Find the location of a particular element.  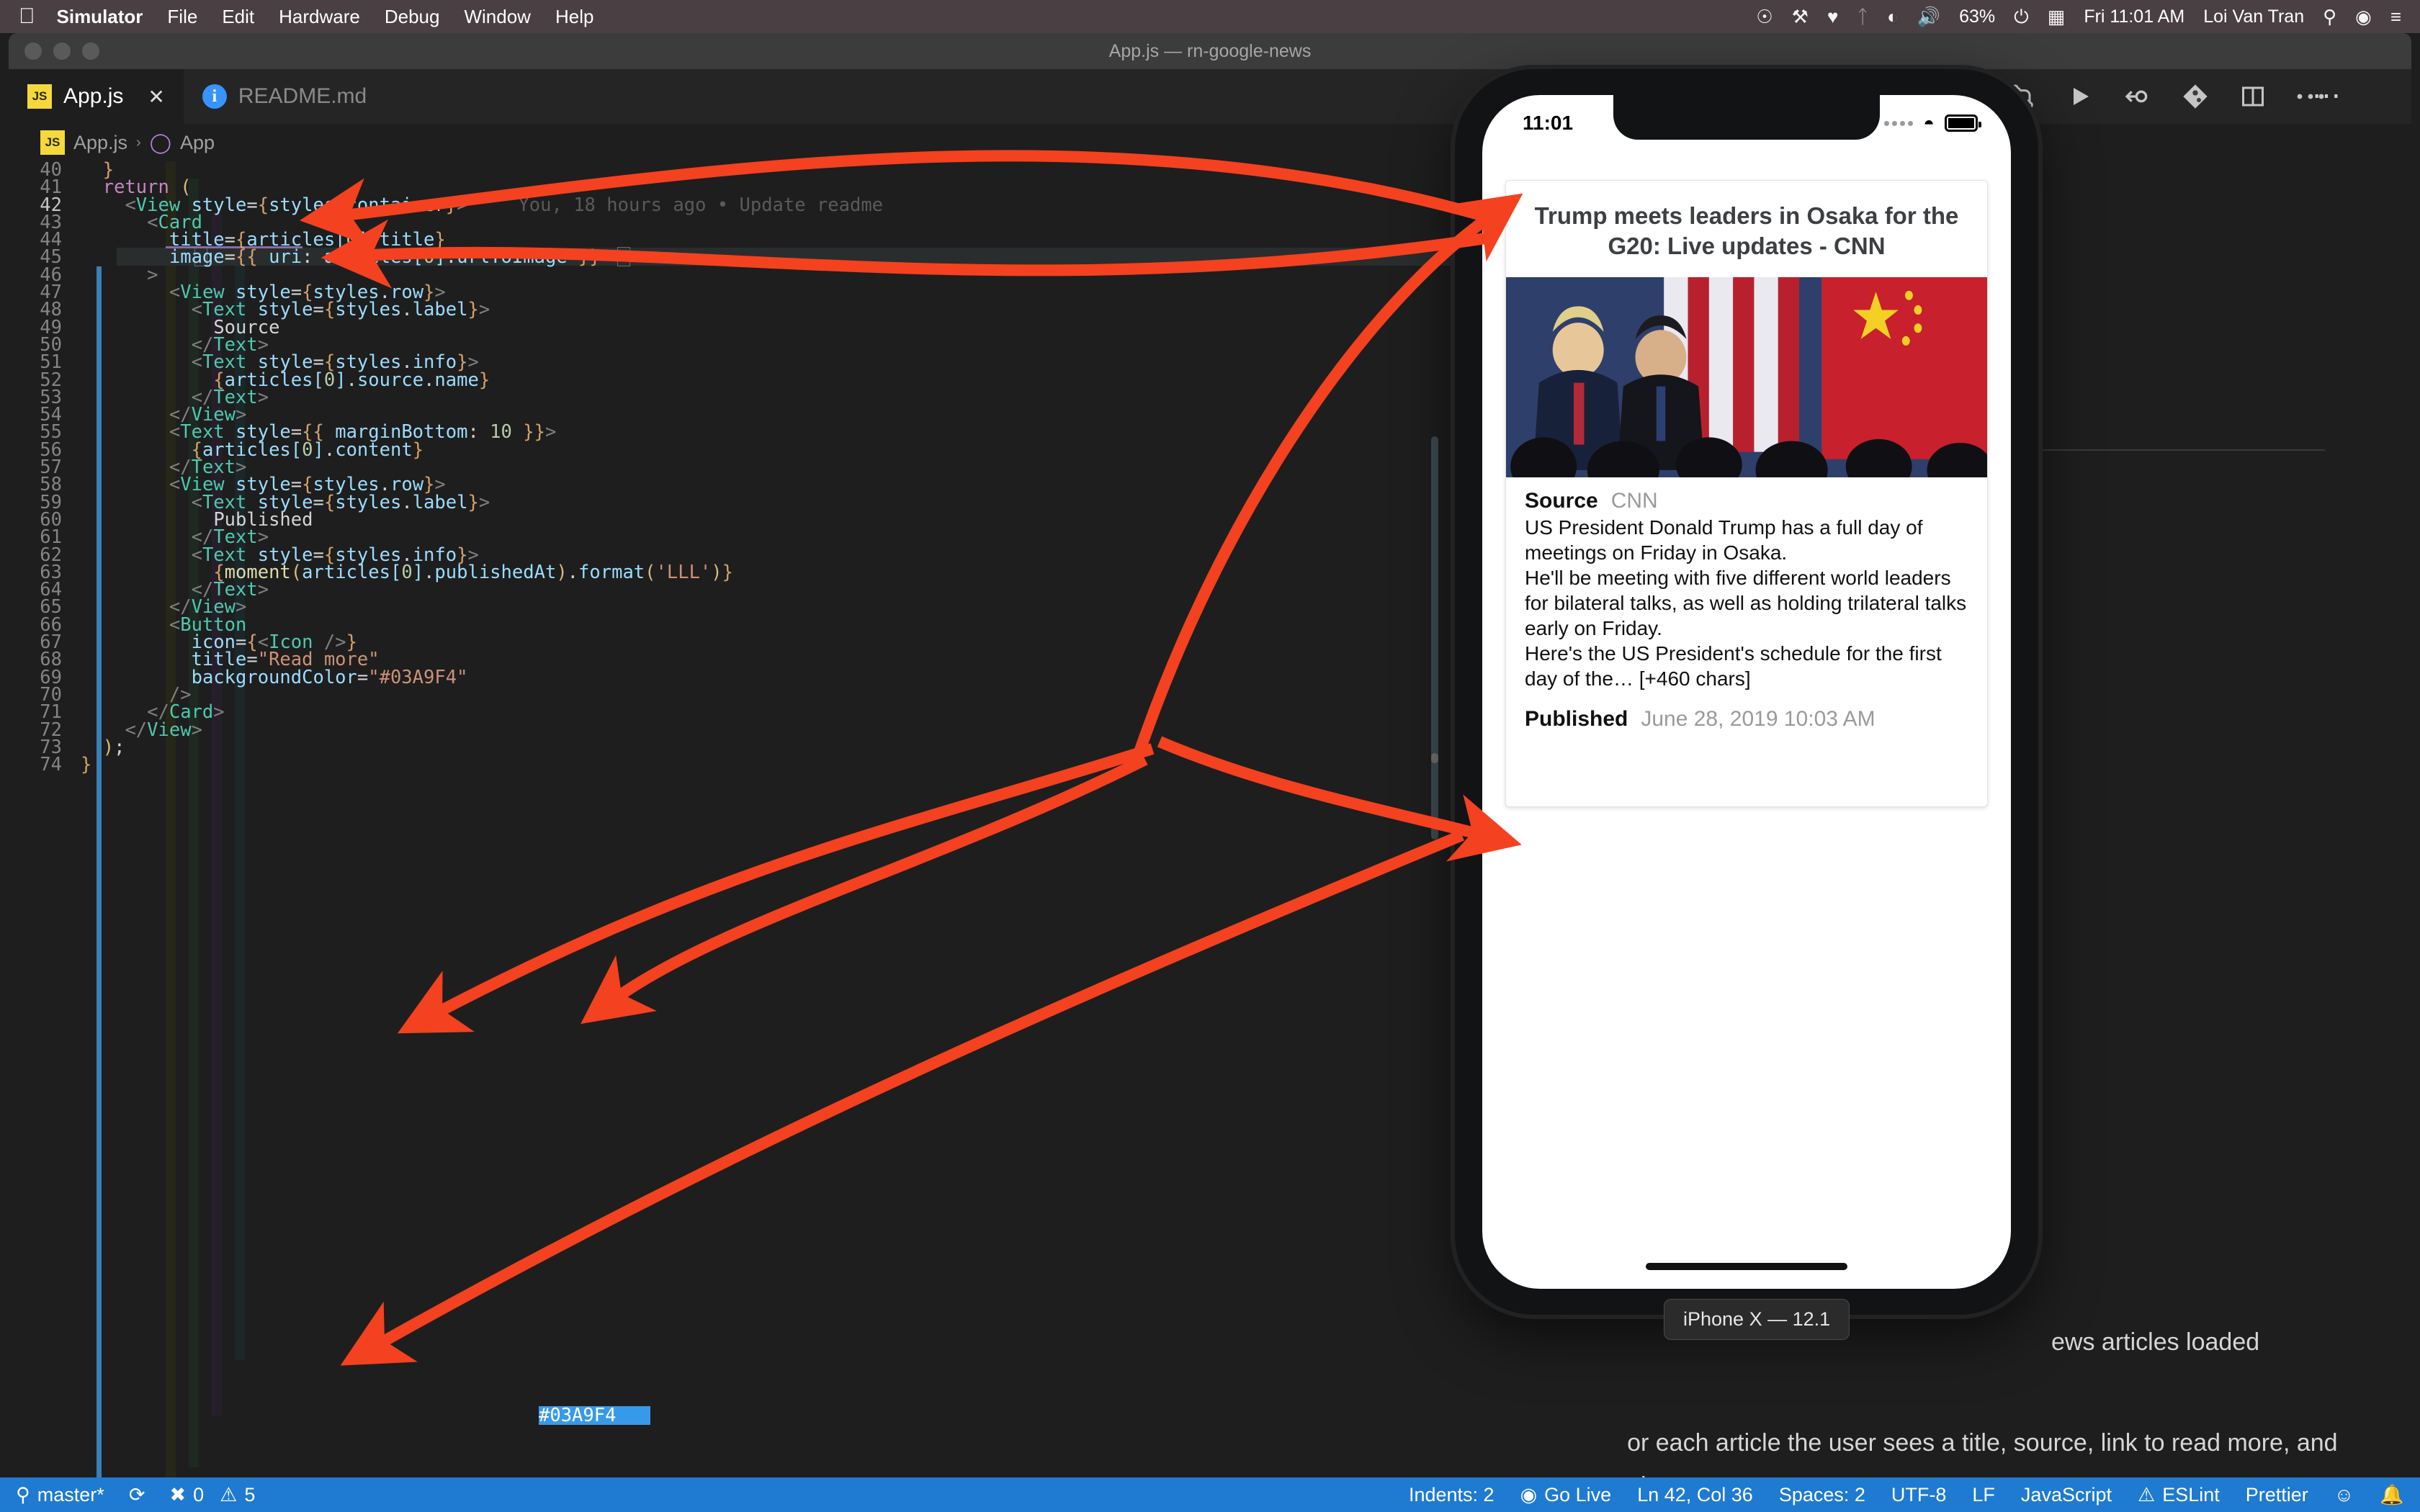

branch-name: master* is located at coordinates (70, 1494).